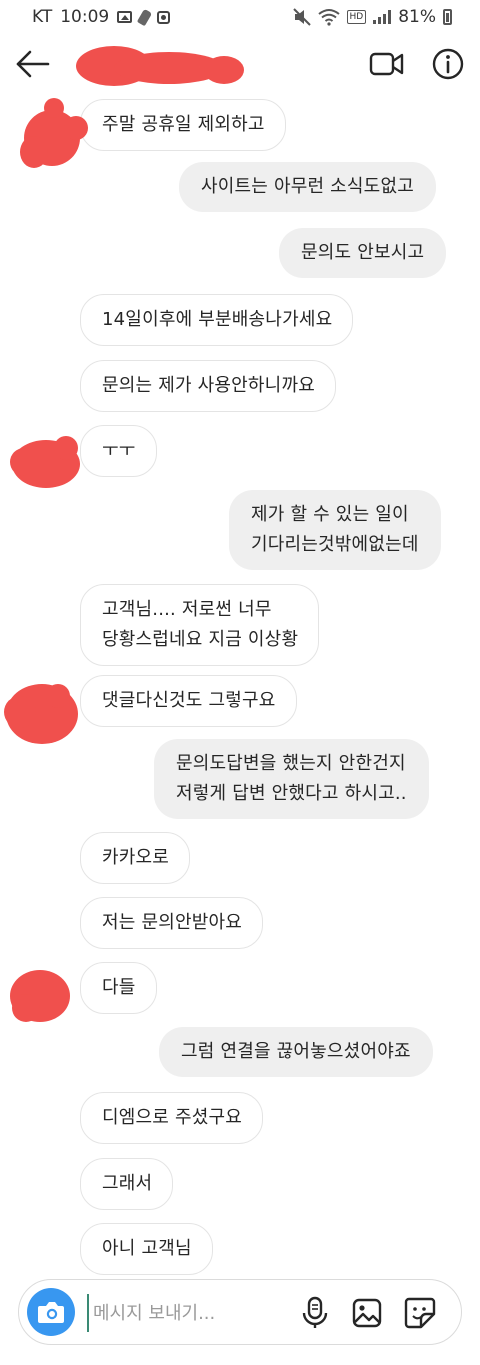 The height and width of the screenshot is (1365, 480). Describe the element at coordinates (208, 386) in the screenshot. I see `message-incoming: 문의는 제가 사용안하니까요` at that location.